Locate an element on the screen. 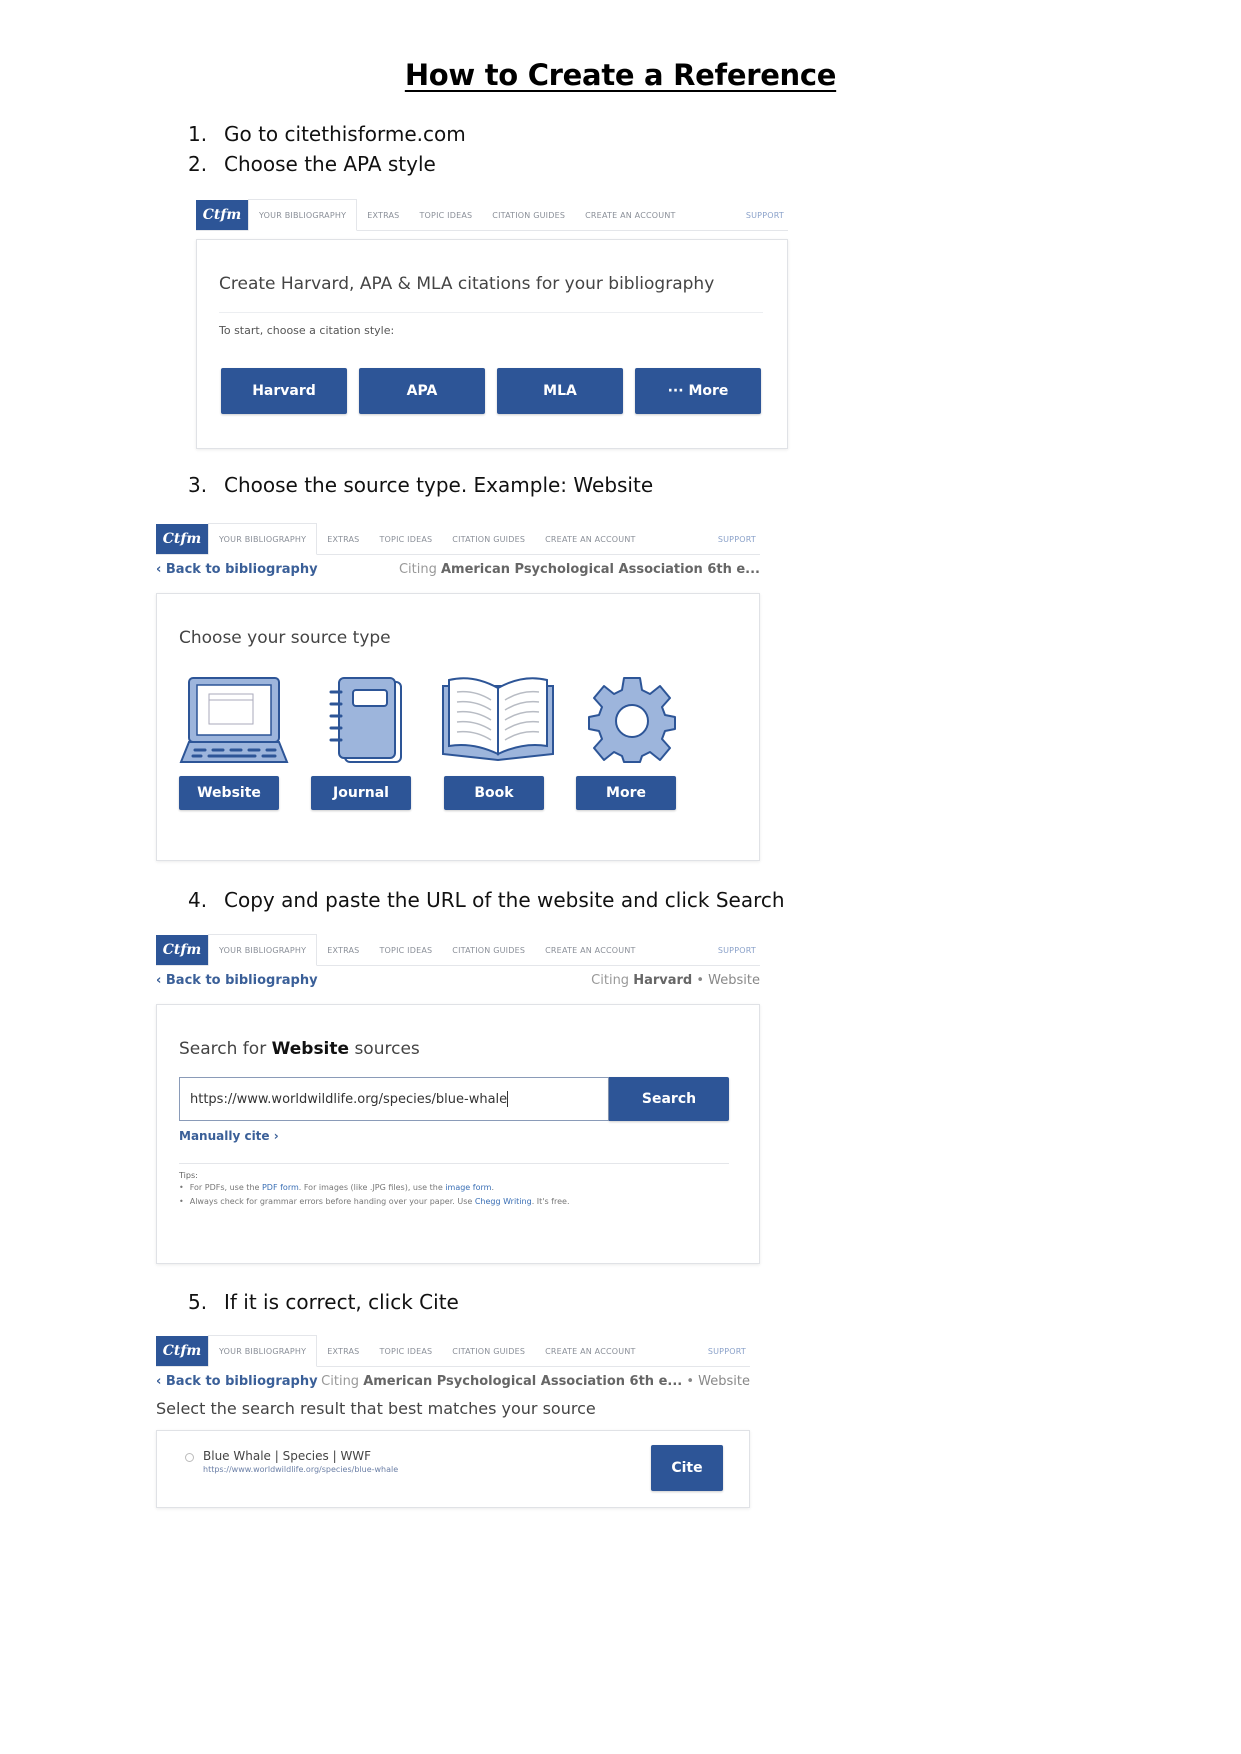 This screenshot has width=1241, height=1754. step-number: 3. is located at coordinates (198, 485).